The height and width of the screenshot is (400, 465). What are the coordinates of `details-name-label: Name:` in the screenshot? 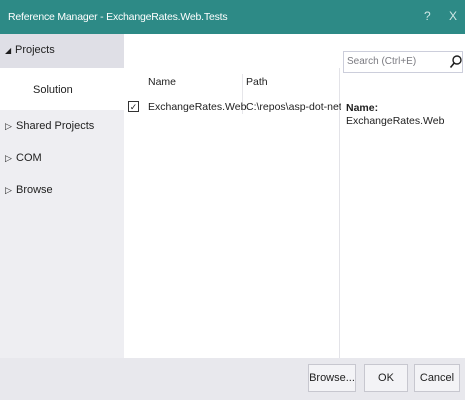 It's located at (362, 108).